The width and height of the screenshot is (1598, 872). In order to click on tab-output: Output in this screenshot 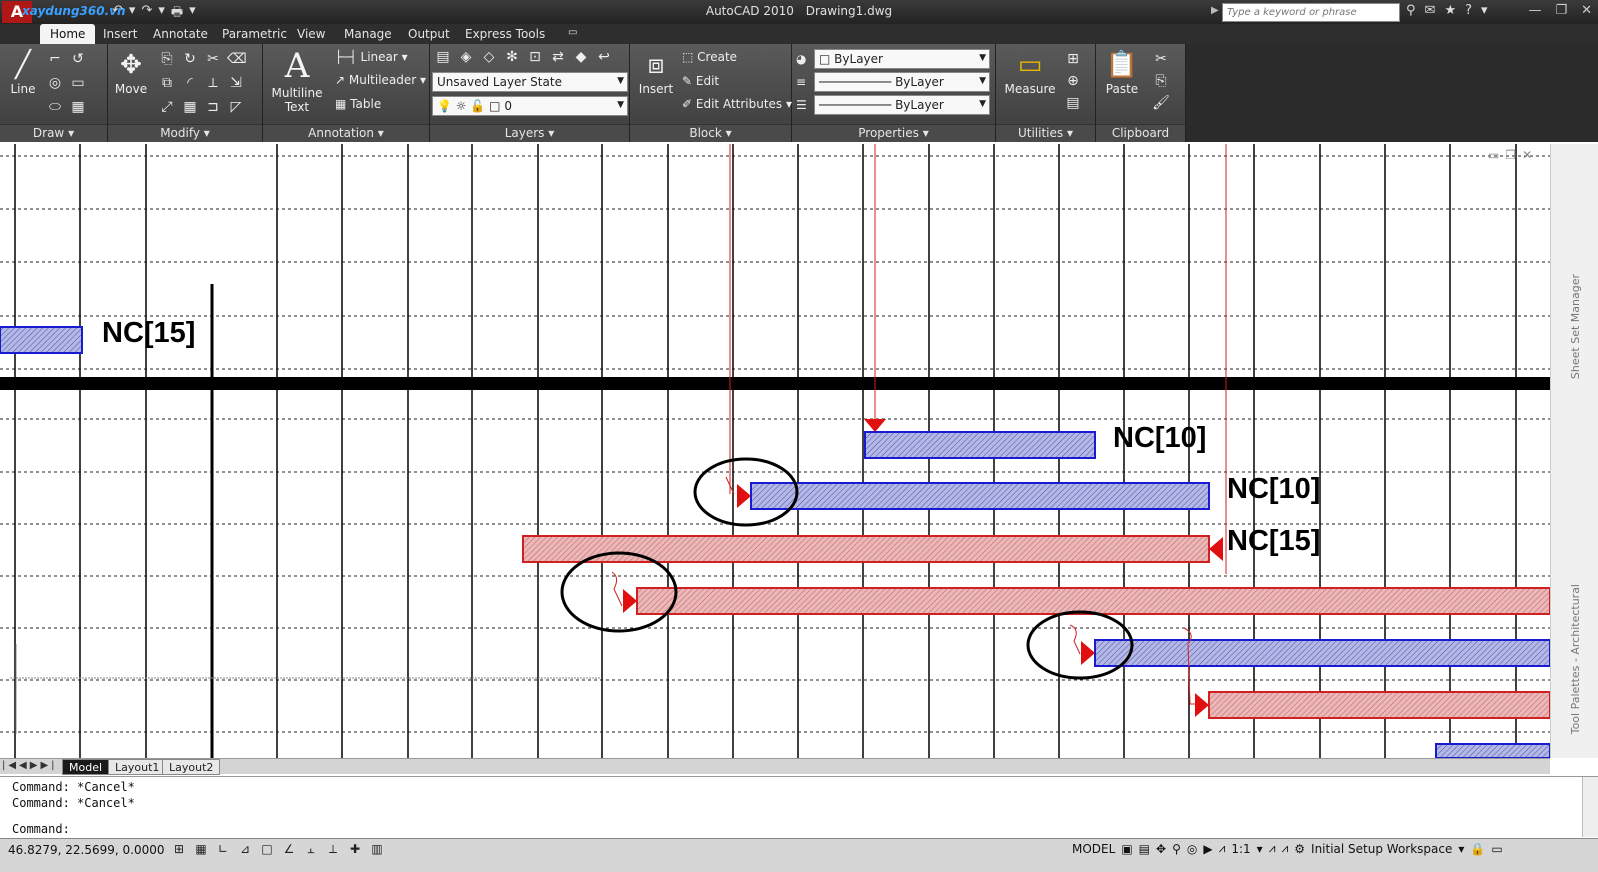, I will do `click(429, 34)`.